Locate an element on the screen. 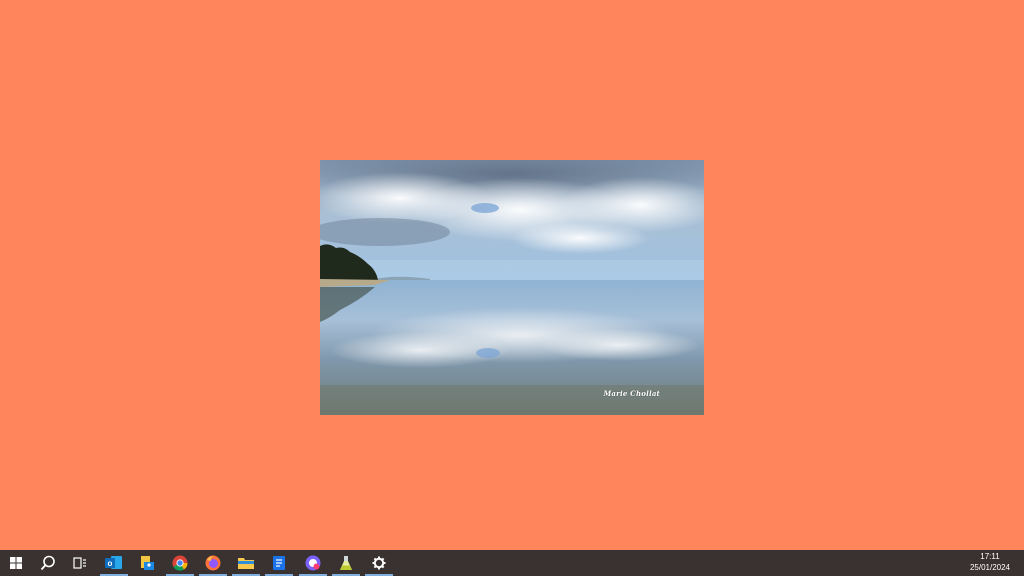 Image resolution: width=1024 pixels, height=576 pixels. flask-icon is located at coordinates (346, 563).